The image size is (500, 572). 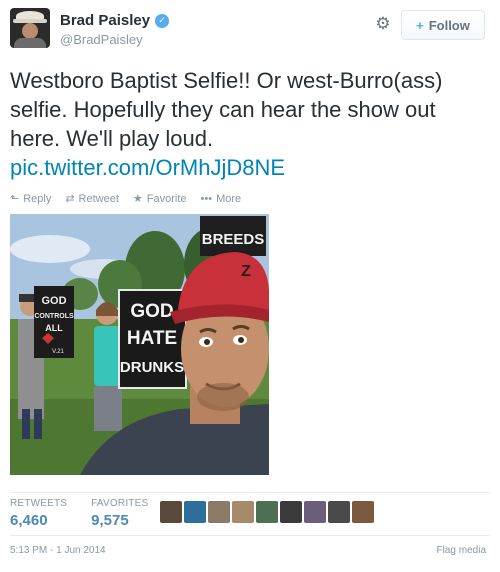 What do you see at coordinates (126, 199) in the screenshot?
I see `tweet-actions: ⬑ Reply ⇄ Retweet ★ Favorite ••• More` at bounding box center [126, 199].